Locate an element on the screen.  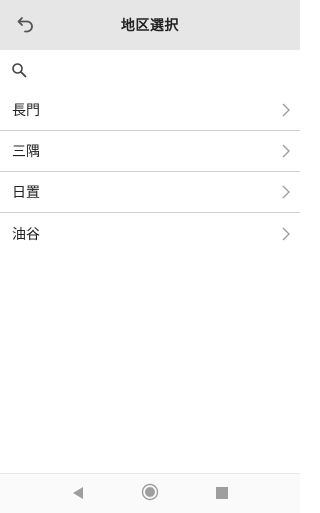
search-input is located at coordinates (168, 70).